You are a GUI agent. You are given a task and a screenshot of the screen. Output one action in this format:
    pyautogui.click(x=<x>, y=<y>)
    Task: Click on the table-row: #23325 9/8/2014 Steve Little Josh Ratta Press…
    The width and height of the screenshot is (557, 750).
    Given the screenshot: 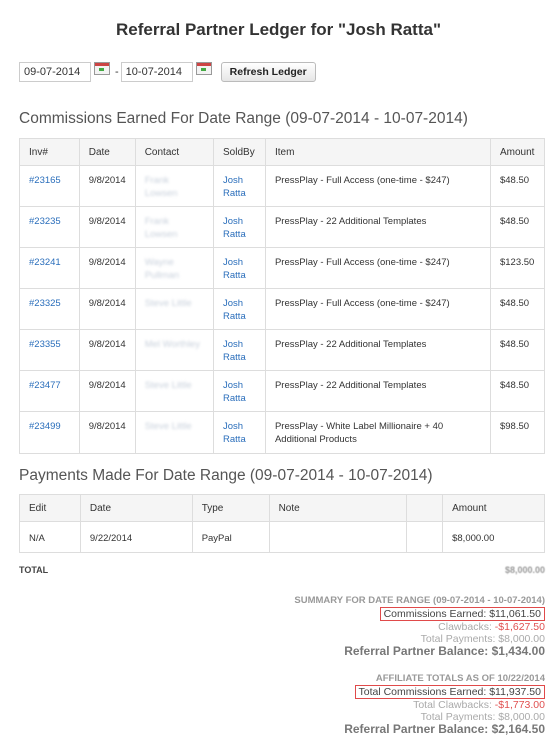 What is the action you would take?
    pyautogui.click(x=282, y=309)
    